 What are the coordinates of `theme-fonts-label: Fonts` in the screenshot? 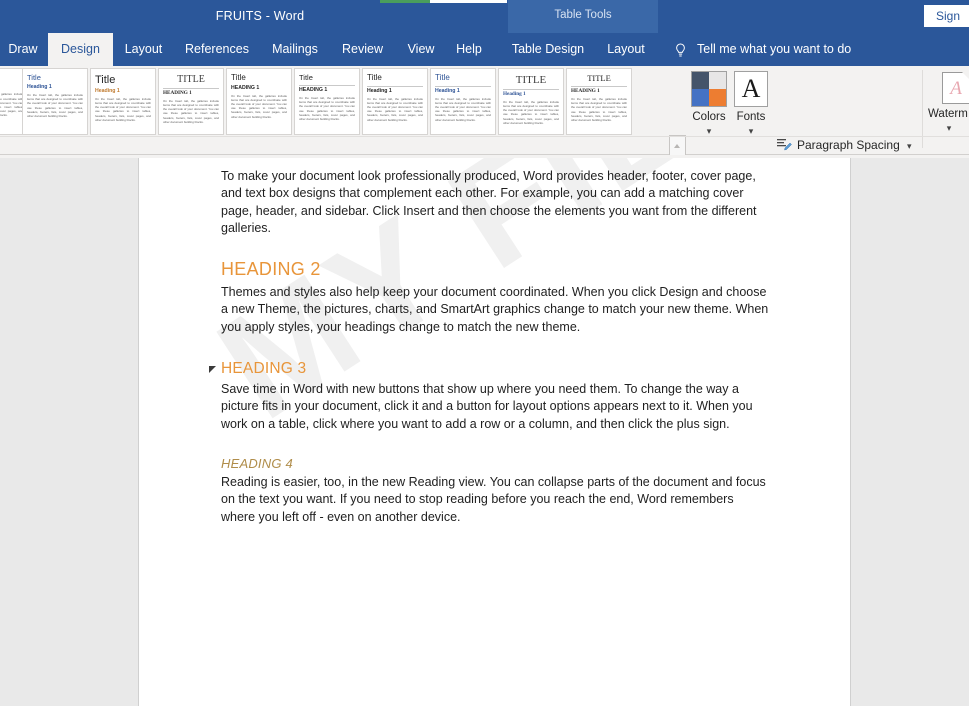 It's located at (751, 117).